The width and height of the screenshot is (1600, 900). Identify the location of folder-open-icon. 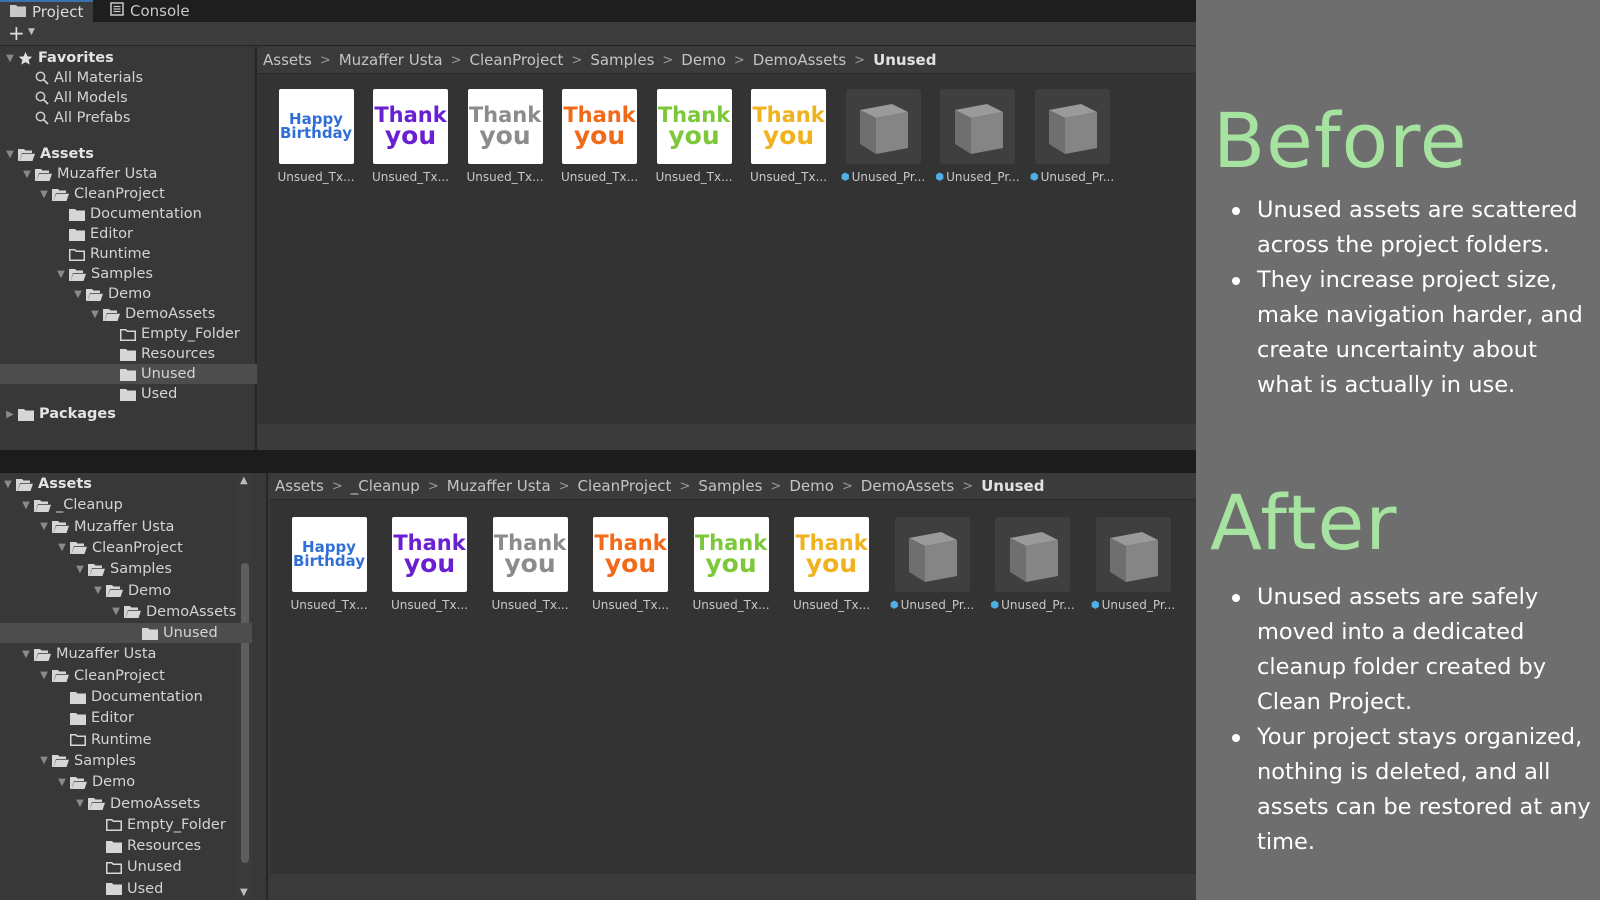
(77, 274).